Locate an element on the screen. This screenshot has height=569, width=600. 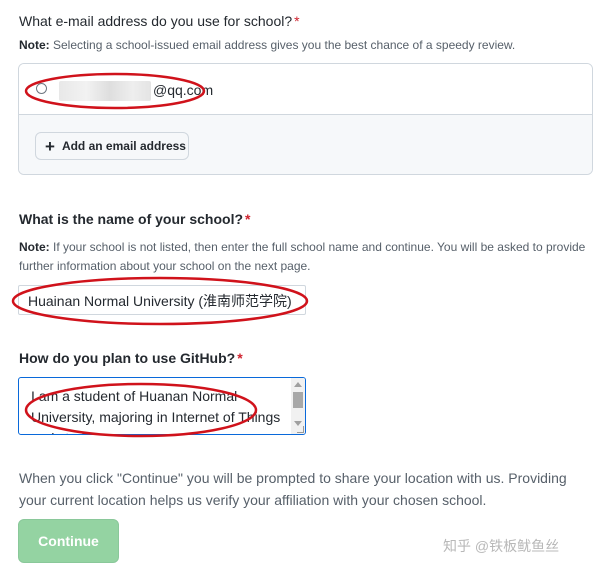
add-email-button-label: Add an email address is located at coordinates (123, 146).